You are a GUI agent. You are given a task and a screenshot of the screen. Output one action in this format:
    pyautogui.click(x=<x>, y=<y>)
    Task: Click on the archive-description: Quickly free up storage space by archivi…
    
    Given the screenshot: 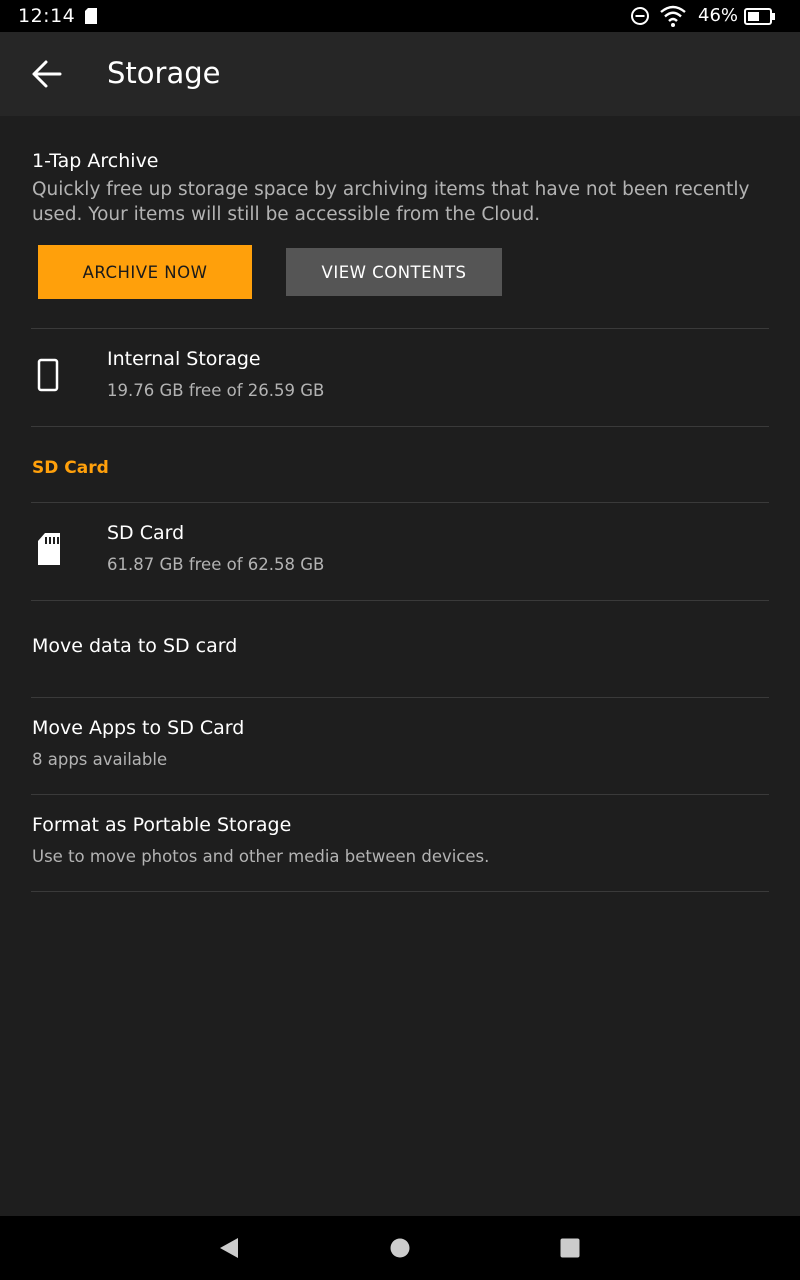 What is the action you would take?
    pyautogui.click(x=391, y=202)
    